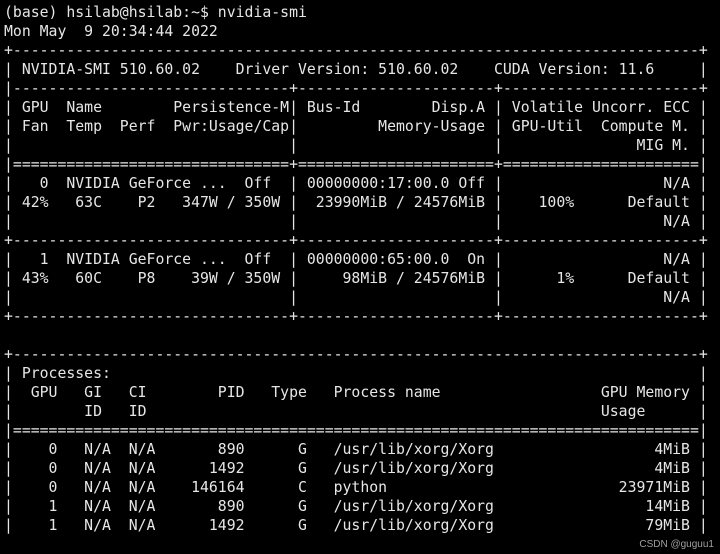 The height and width of the screenshot is (554, 720). What do you see at coordinates (356, 297) in the screenshot?
I see `gpu1-row: | | | N/A |` at bounding box center [356, 297].